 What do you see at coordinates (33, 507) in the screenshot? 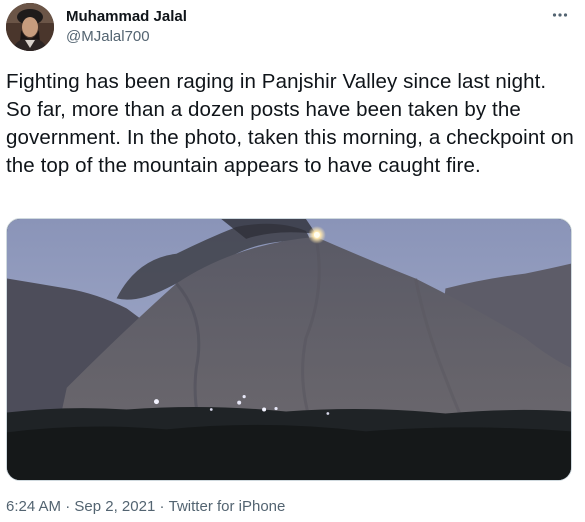
I see `tweet-time: 6:24 AM` at bounding box center [33, 507].